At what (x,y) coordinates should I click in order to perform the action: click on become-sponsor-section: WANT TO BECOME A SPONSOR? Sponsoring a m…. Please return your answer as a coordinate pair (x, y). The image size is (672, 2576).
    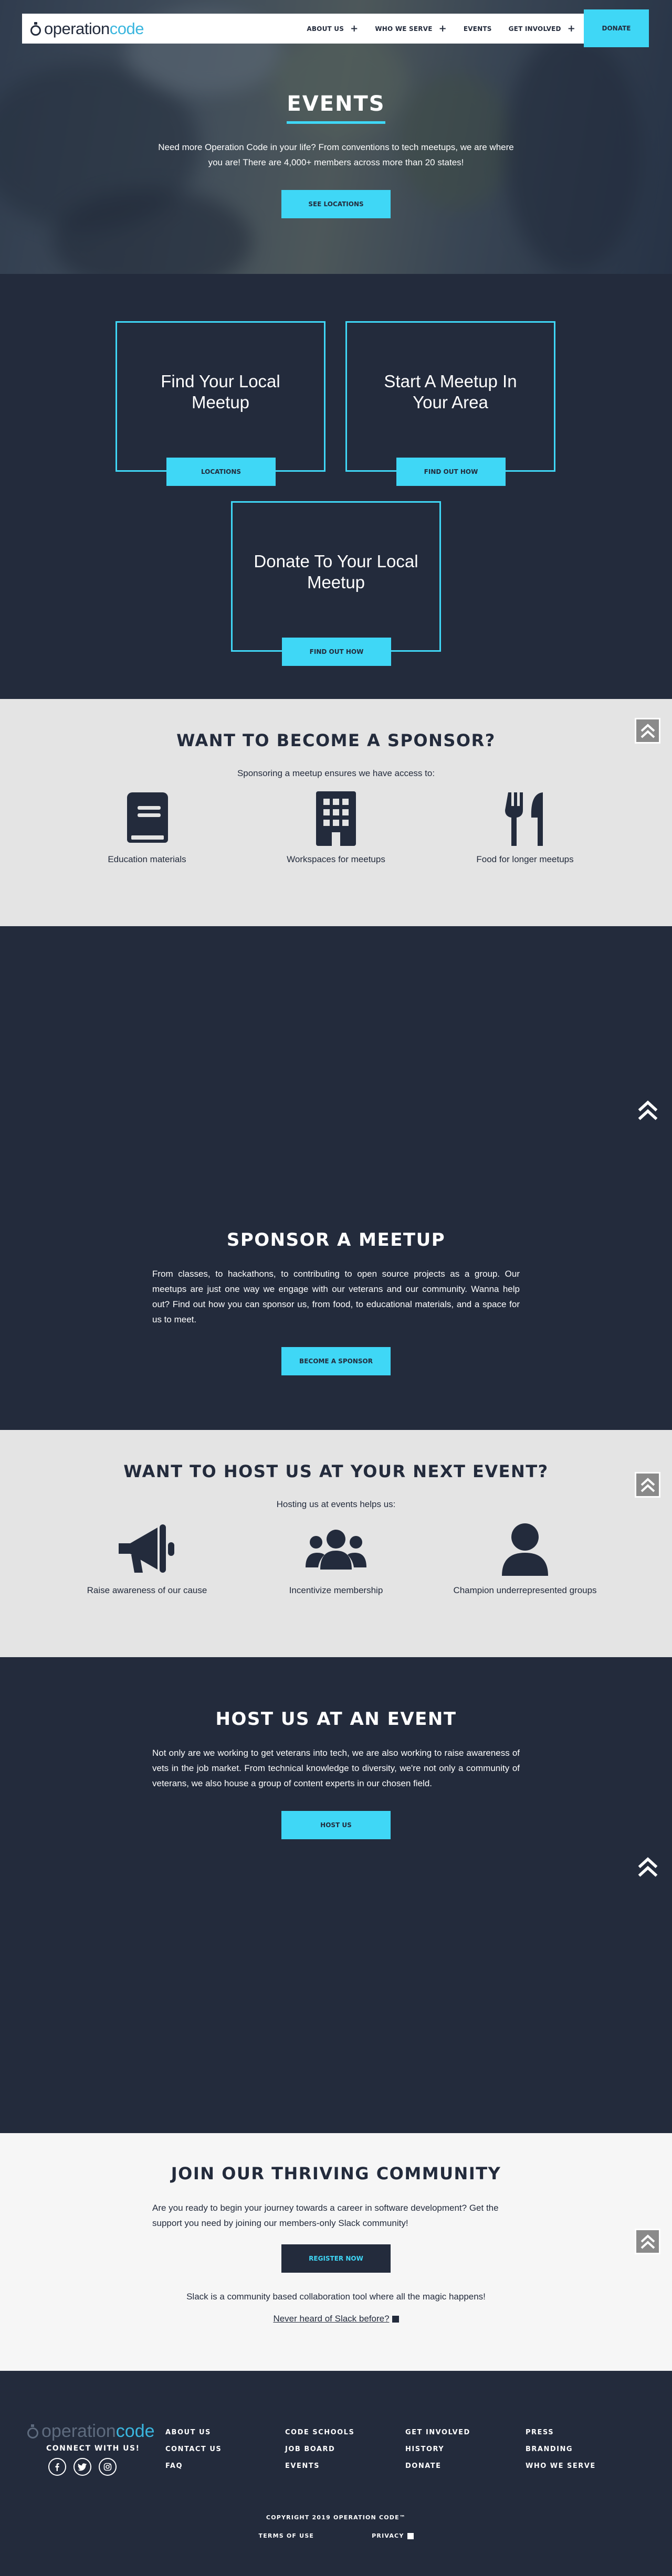
    Looking at the image, I should click on (336, 812).